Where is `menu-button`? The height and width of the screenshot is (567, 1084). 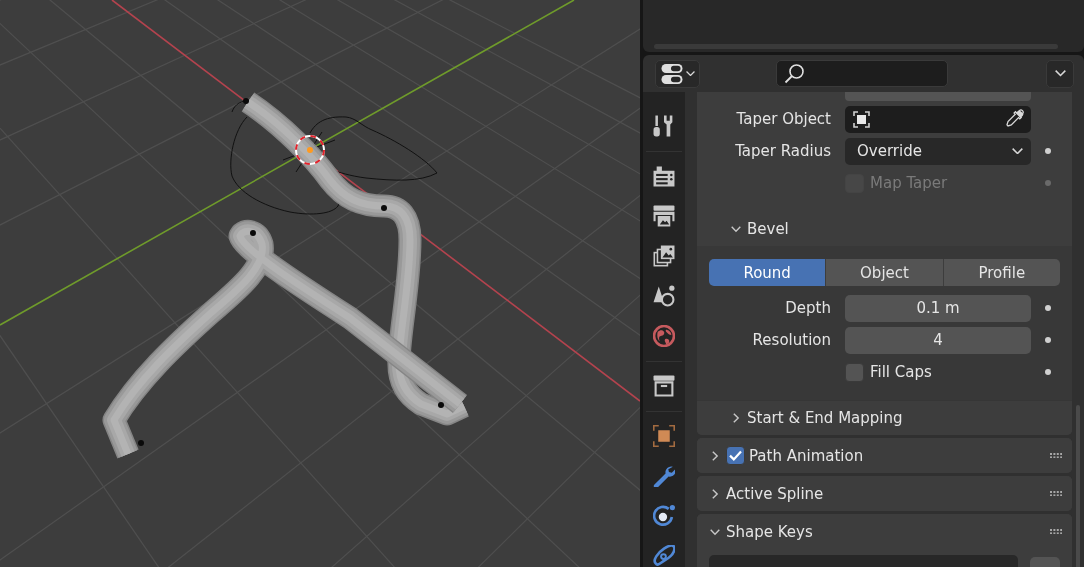
menu-button is located at coordinates (1060, 73).